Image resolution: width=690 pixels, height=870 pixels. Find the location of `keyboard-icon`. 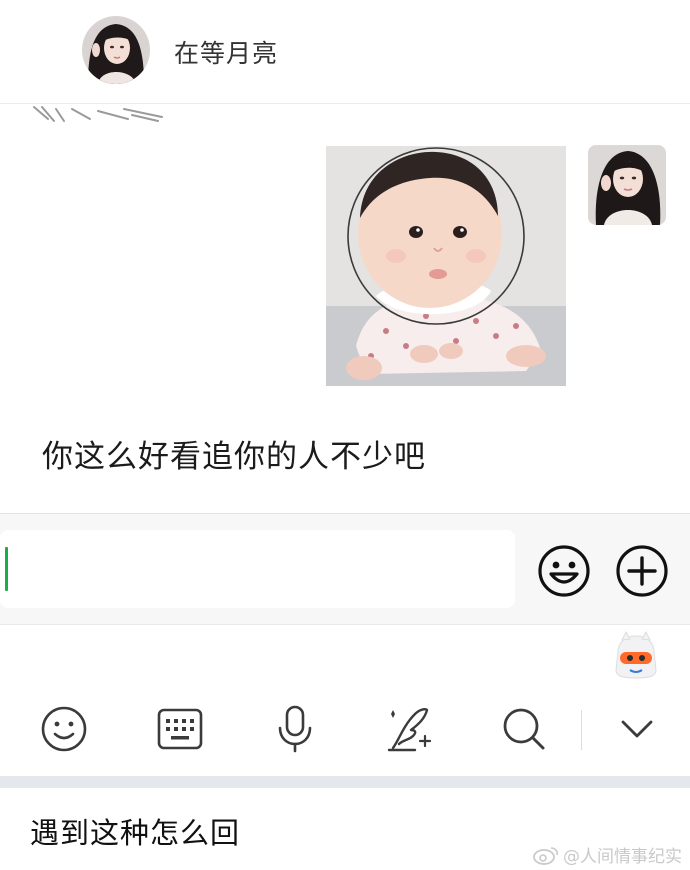

keyboard-icon is located at coordinates (180, 729).